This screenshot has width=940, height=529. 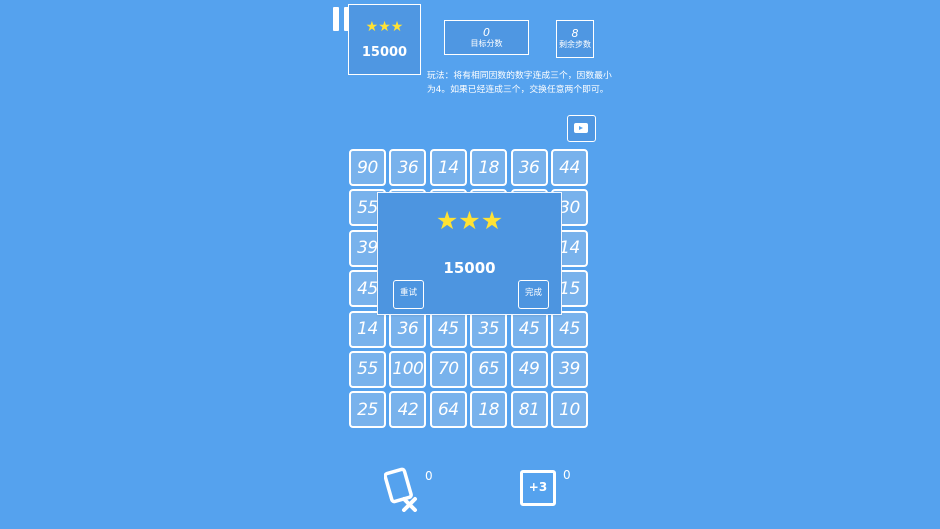 I want to click on pause-icon-bar-left, so click(x=336, y=19).